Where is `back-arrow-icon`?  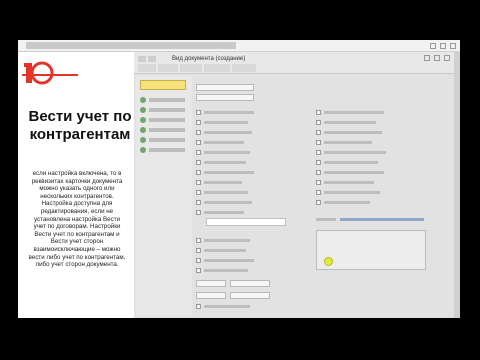 back-arrow-icon is located at coordinates (142, 59).